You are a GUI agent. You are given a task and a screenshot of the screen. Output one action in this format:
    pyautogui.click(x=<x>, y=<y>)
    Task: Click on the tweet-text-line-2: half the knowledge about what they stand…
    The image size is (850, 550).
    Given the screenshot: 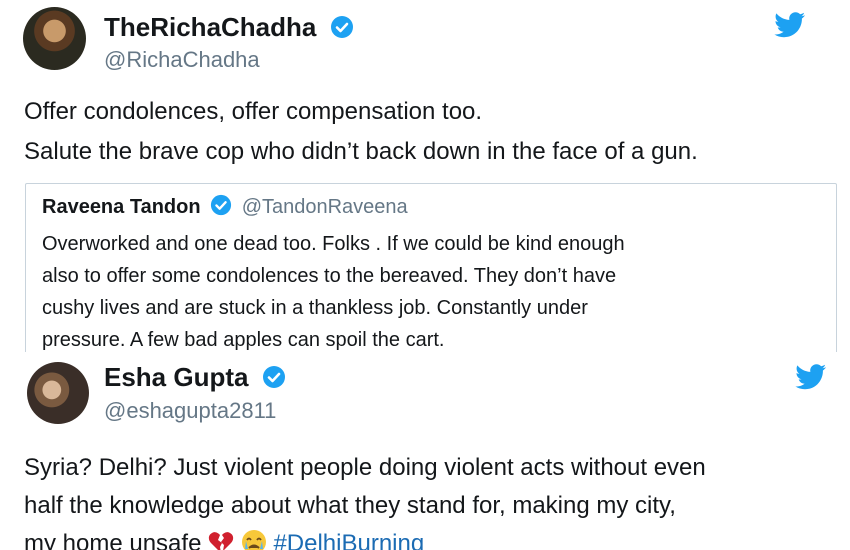 What is the action you would take?
    pyautogui.click(x=350, y=505)
    